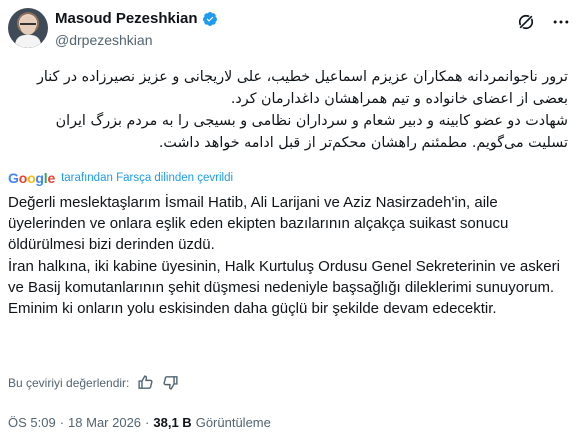  Describe the element at coordinates (209, 19) in the screenshot. I see `verified-badge-icon` at that location.